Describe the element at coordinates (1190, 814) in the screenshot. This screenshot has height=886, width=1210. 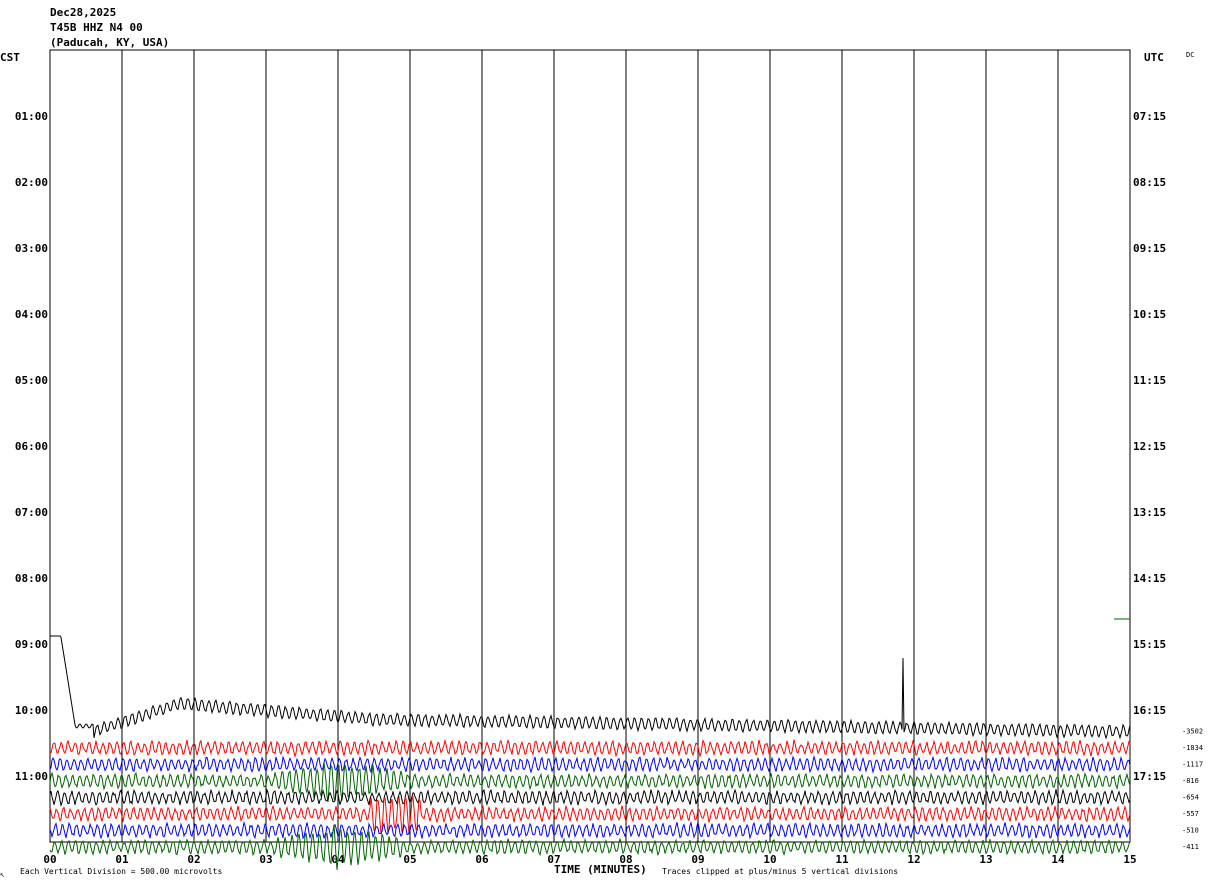
I see `trace-offset-label: -557` at that location.